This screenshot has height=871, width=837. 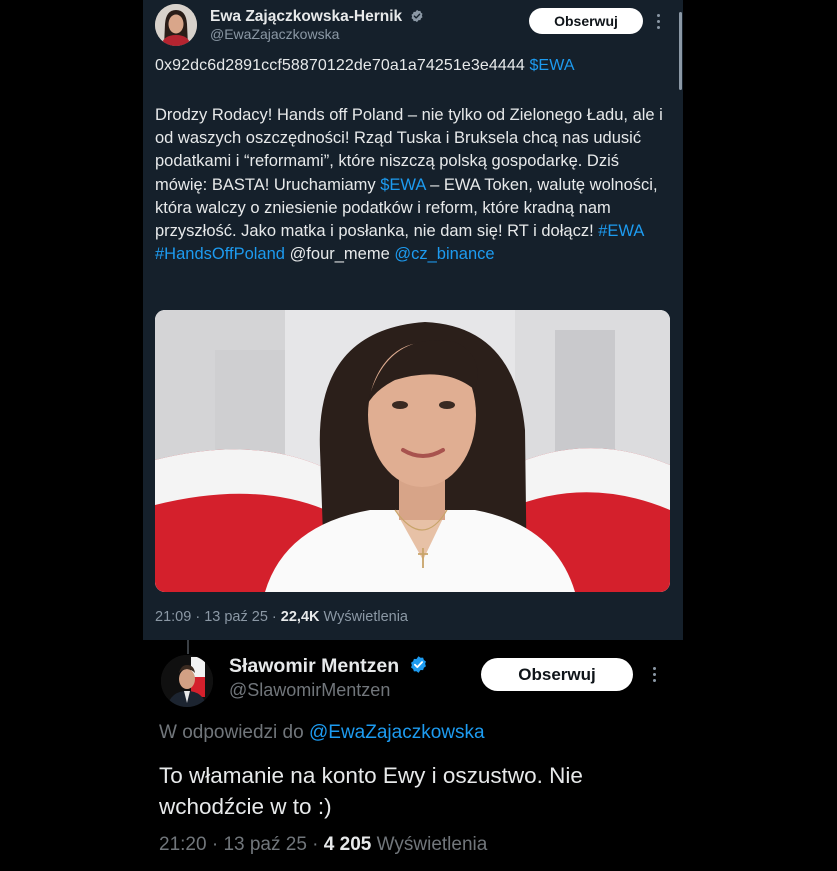 What do you see at coordinates (444, 254) in the screenshot?
I see `mention-link: @cz_binance` at bounding box center [444, 254].